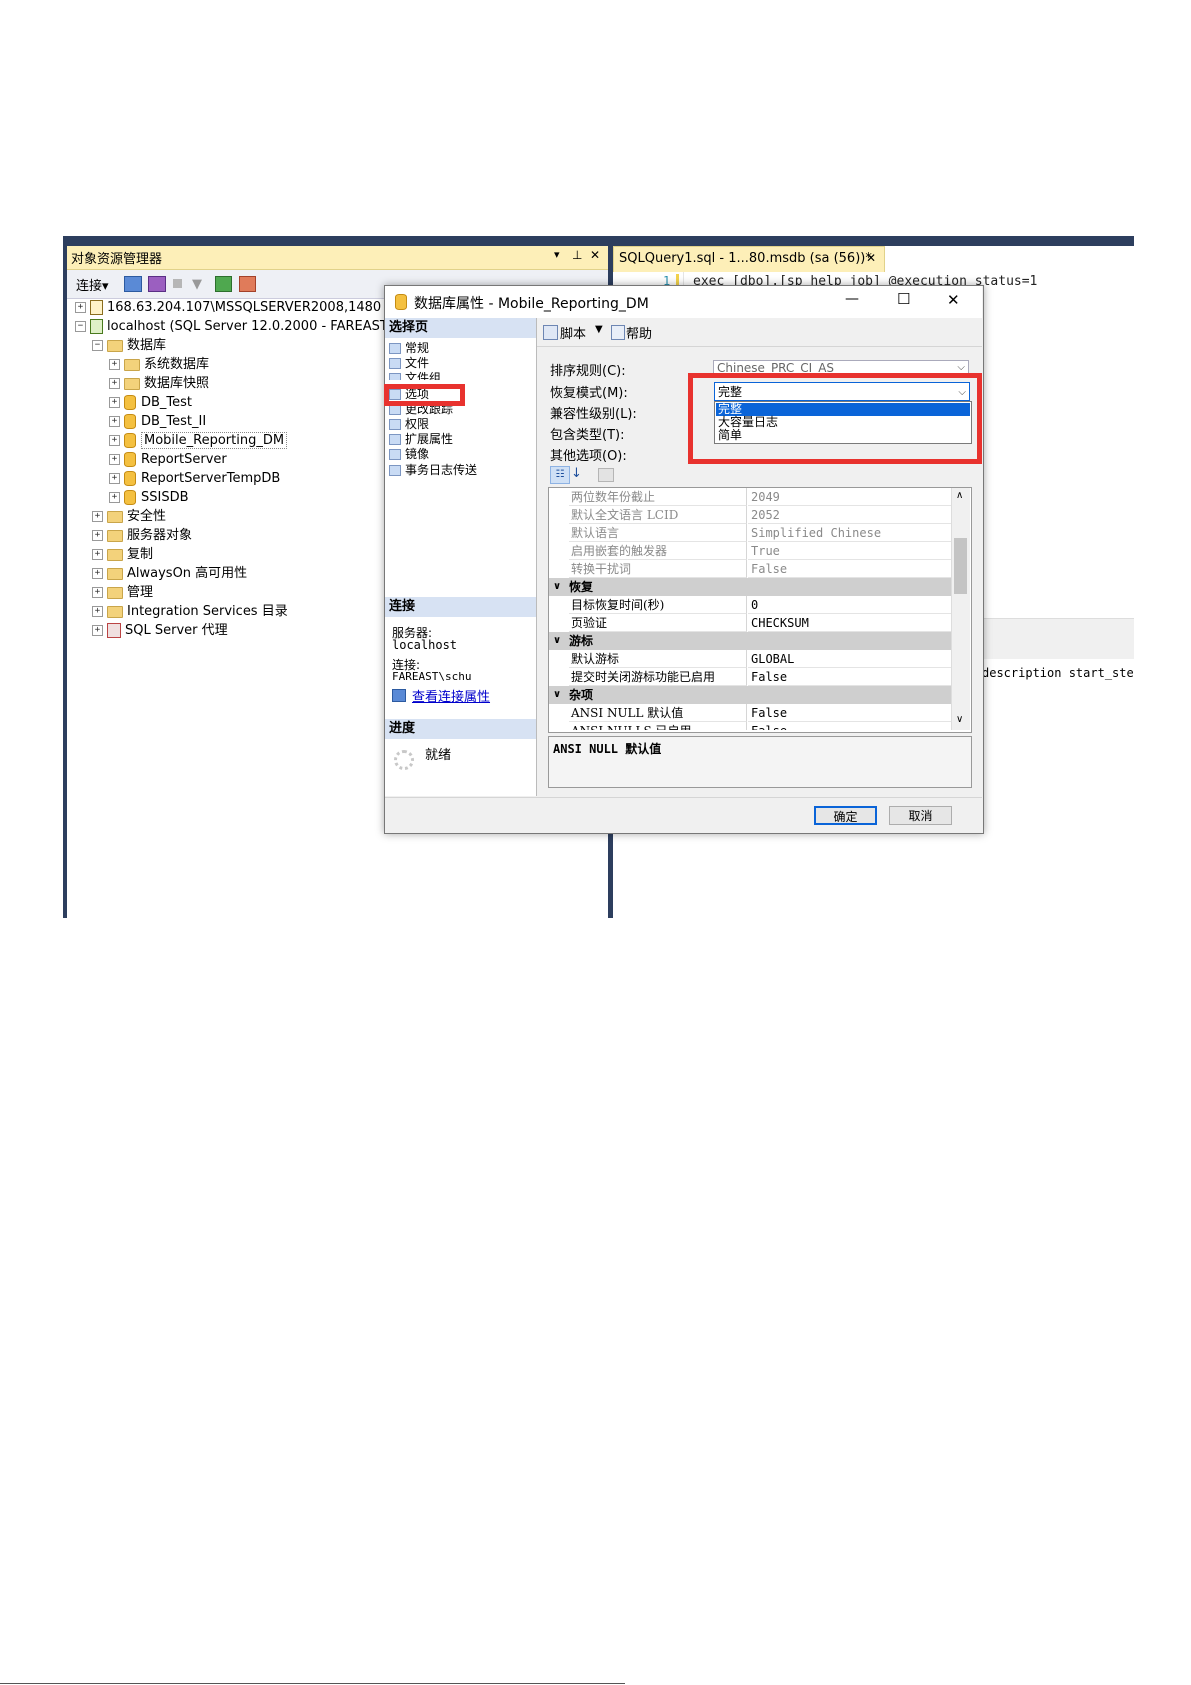 Image resolution: width=1191 pixels, height=1685 pixels. I want to click on page-general: 常规, so click(409, 348).